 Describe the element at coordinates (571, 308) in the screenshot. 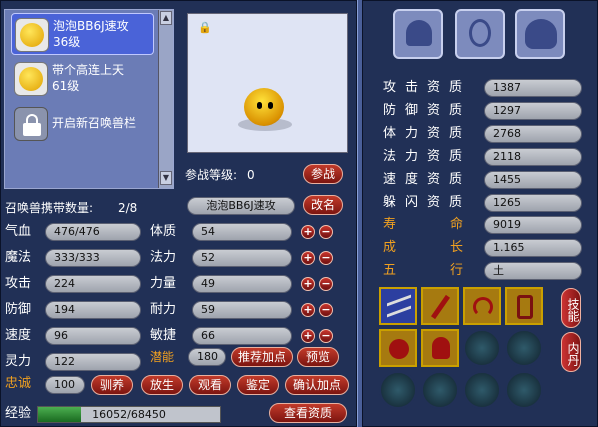

I see `tab-skills: 技能` at that location.